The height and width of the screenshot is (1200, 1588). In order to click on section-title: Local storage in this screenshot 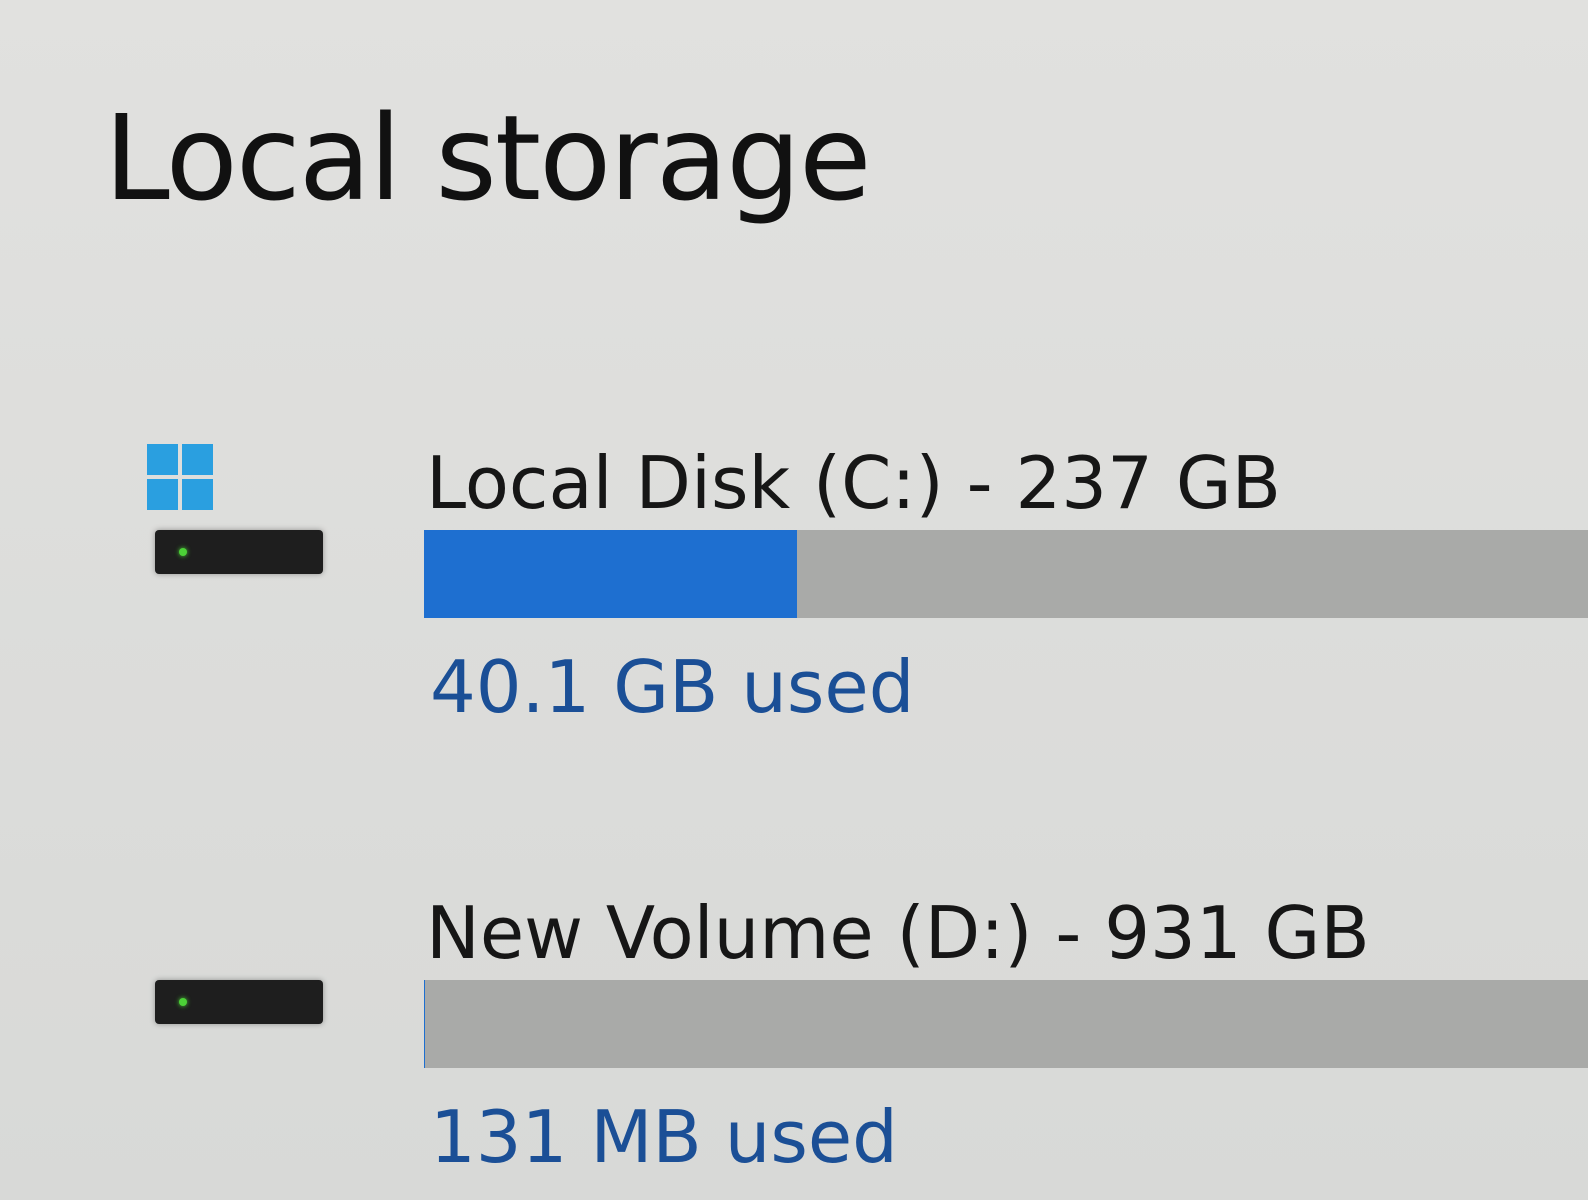, I will do `click(488, 158)`.